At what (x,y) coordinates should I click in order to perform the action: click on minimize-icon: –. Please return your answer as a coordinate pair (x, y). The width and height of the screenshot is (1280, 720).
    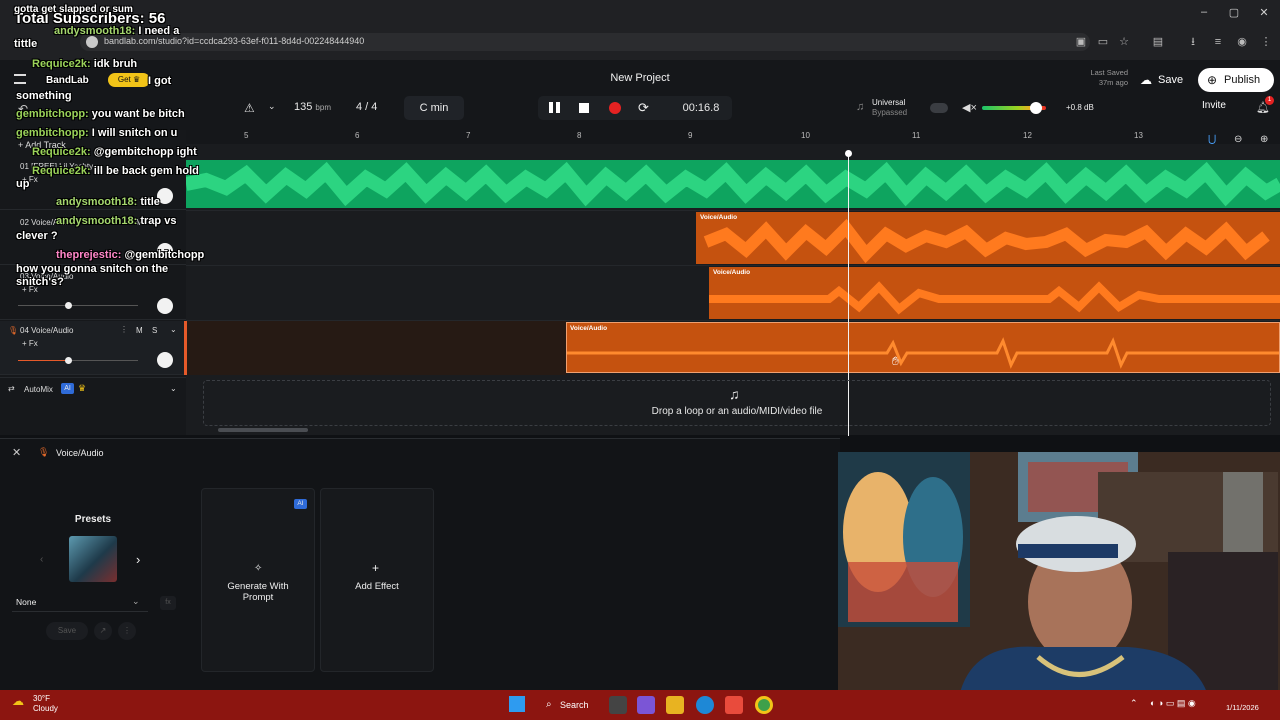
    Looking at the image, I should click on (1204, 12).